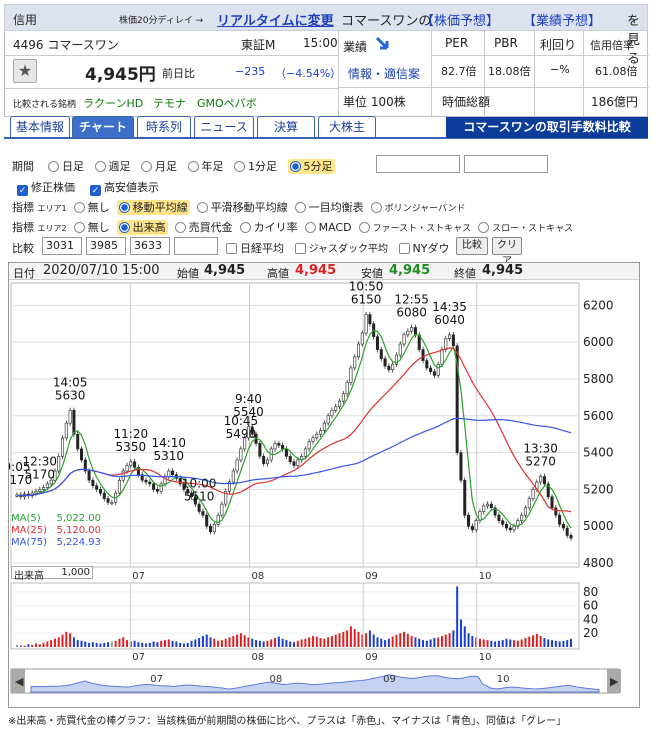 The height and width of the screenshot is (730, 652). Describe the element at coordinates (205, 166) in the screenshot. I see `period-yearly: 年足` at that location.